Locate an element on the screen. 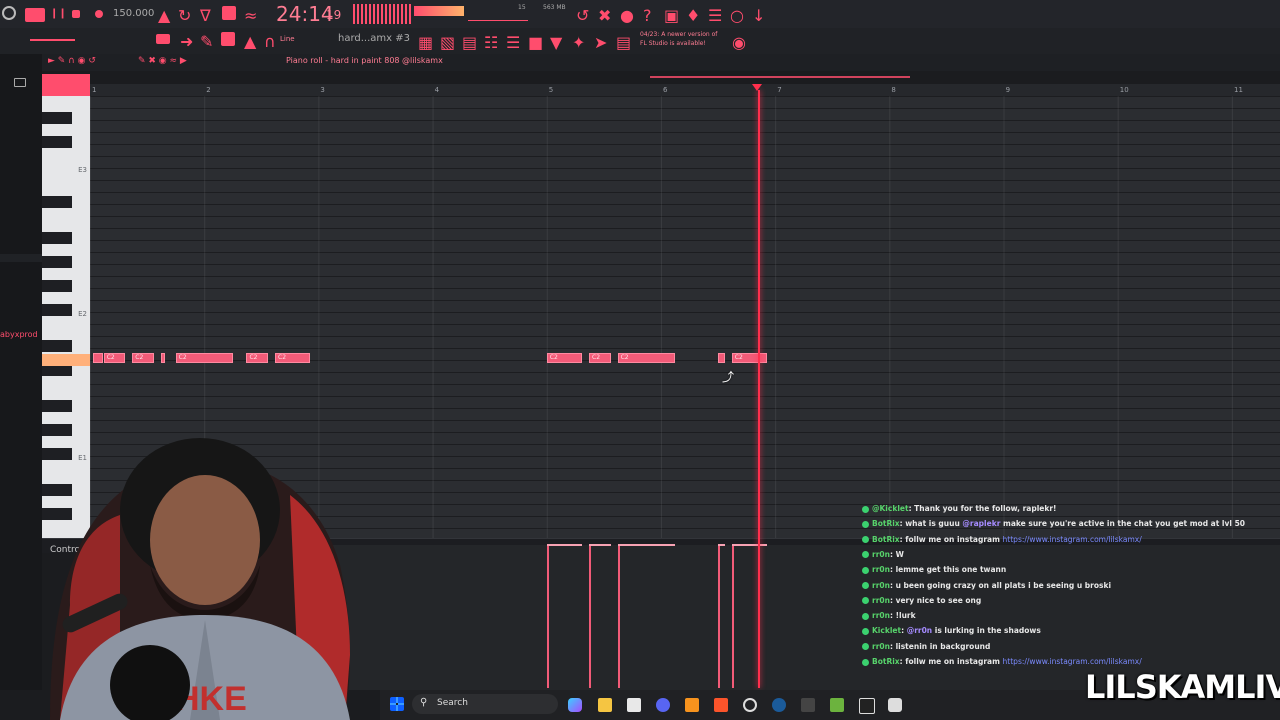 The width and height of the screenshot is (1280, 720). discord-icon is located at coordinates (663, 705).